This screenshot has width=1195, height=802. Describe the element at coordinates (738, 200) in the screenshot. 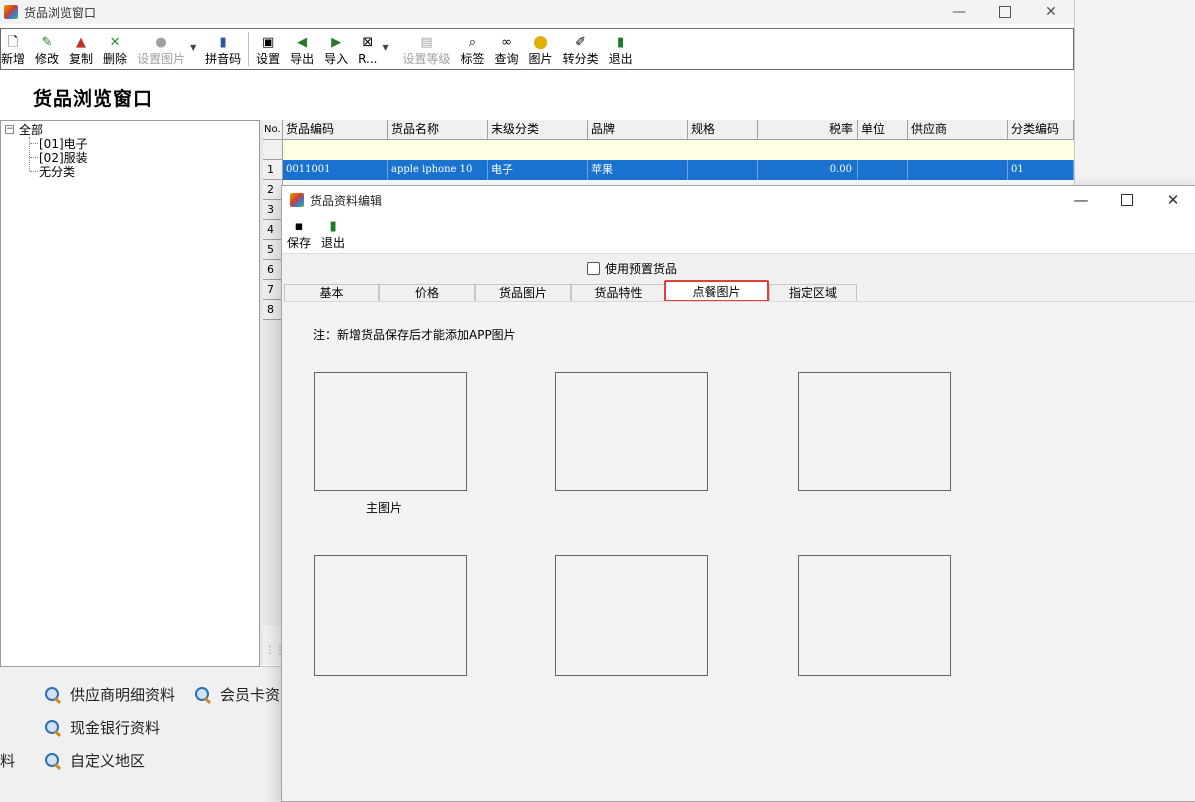

I see `dialog-titlebar: 货品资料编辑 — ✕` at that location.